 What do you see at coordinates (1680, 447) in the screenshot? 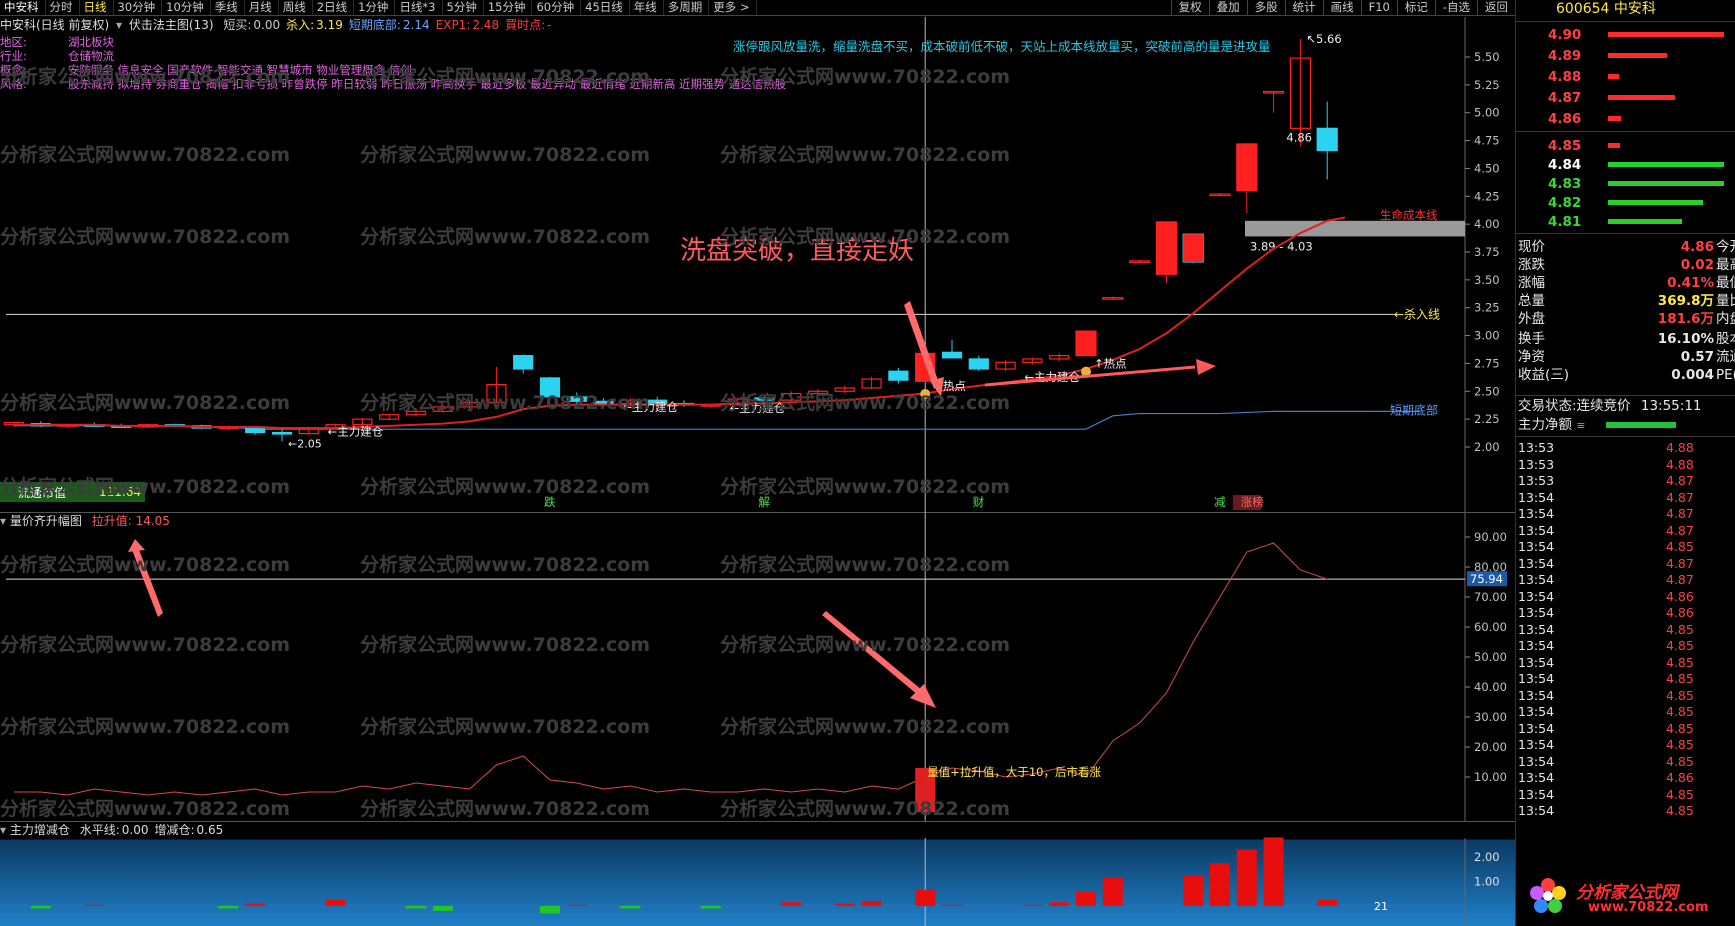
I see `trade-price: 4.88` at bounding box center [1680, 447].